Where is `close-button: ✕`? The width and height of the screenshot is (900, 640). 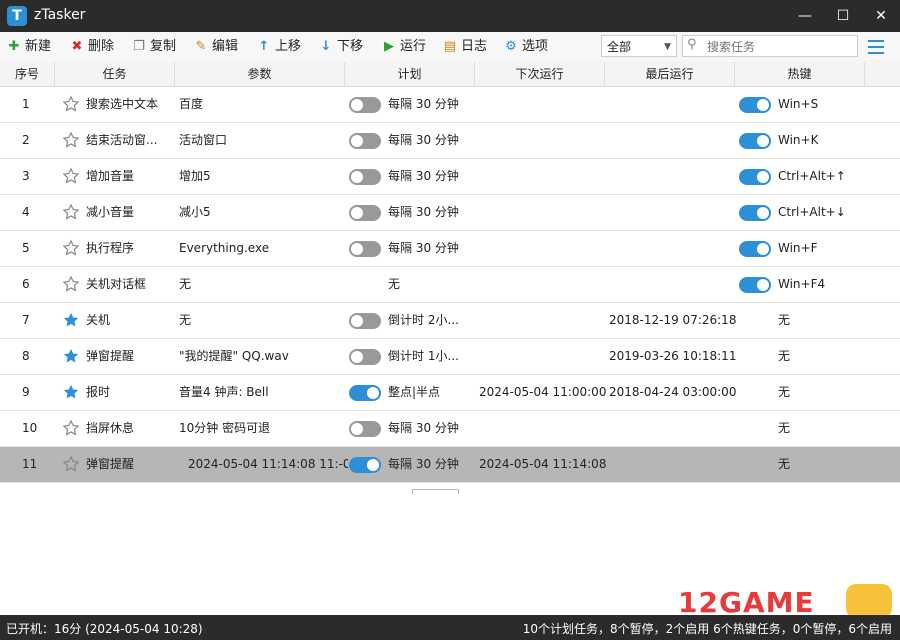
close-button: ✕ is located at coordinates (881, 16).